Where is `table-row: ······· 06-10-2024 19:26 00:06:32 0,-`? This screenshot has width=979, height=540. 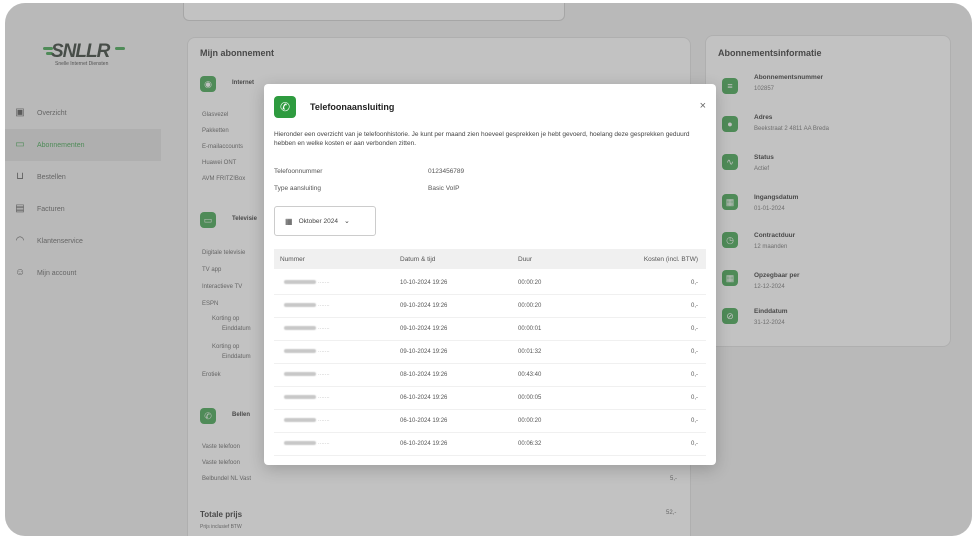
table-row: ······· 06-10-2024 19:26 00:06:32 0,- is located at coordinates (490, 444).